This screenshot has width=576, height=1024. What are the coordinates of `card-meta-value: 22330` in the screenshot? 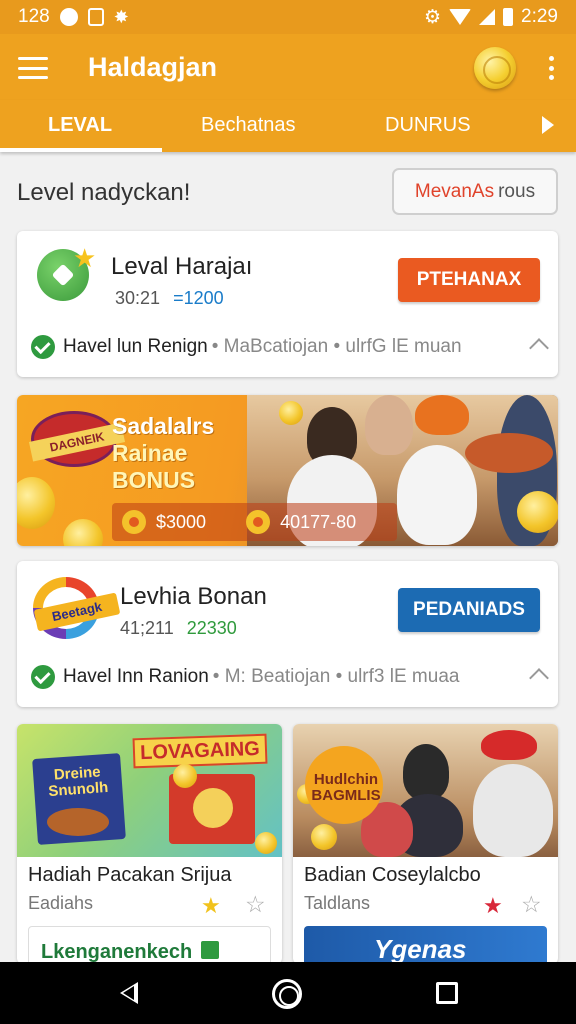 It's located at (211, 628).